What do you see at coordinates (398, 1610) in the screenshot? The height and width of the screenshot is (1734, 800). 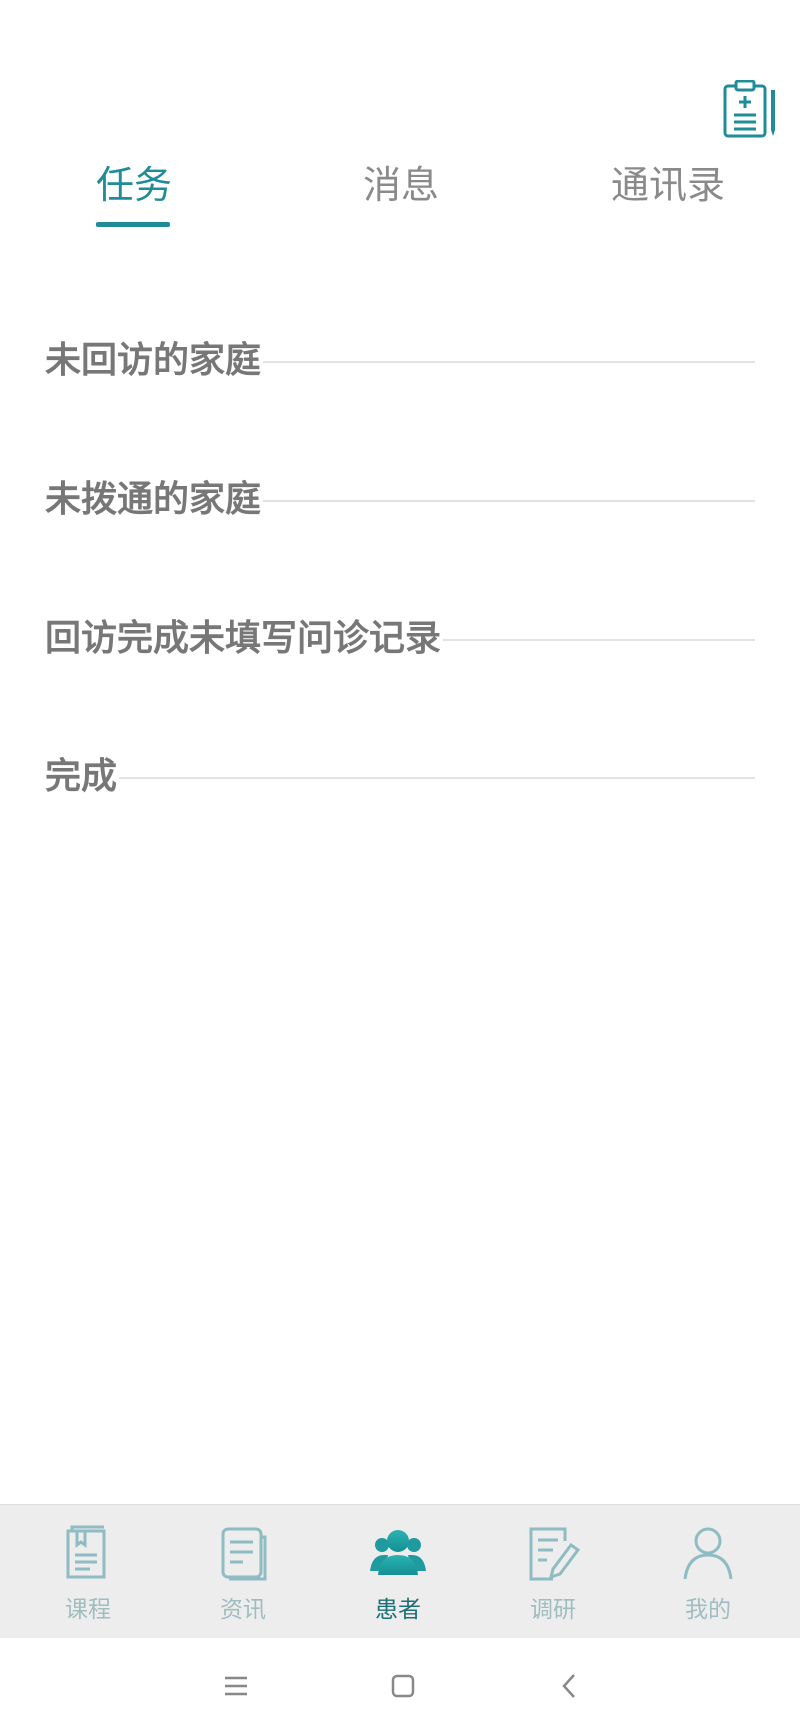 I see `nav-label: 患者` at bounding box center [398, 1610].